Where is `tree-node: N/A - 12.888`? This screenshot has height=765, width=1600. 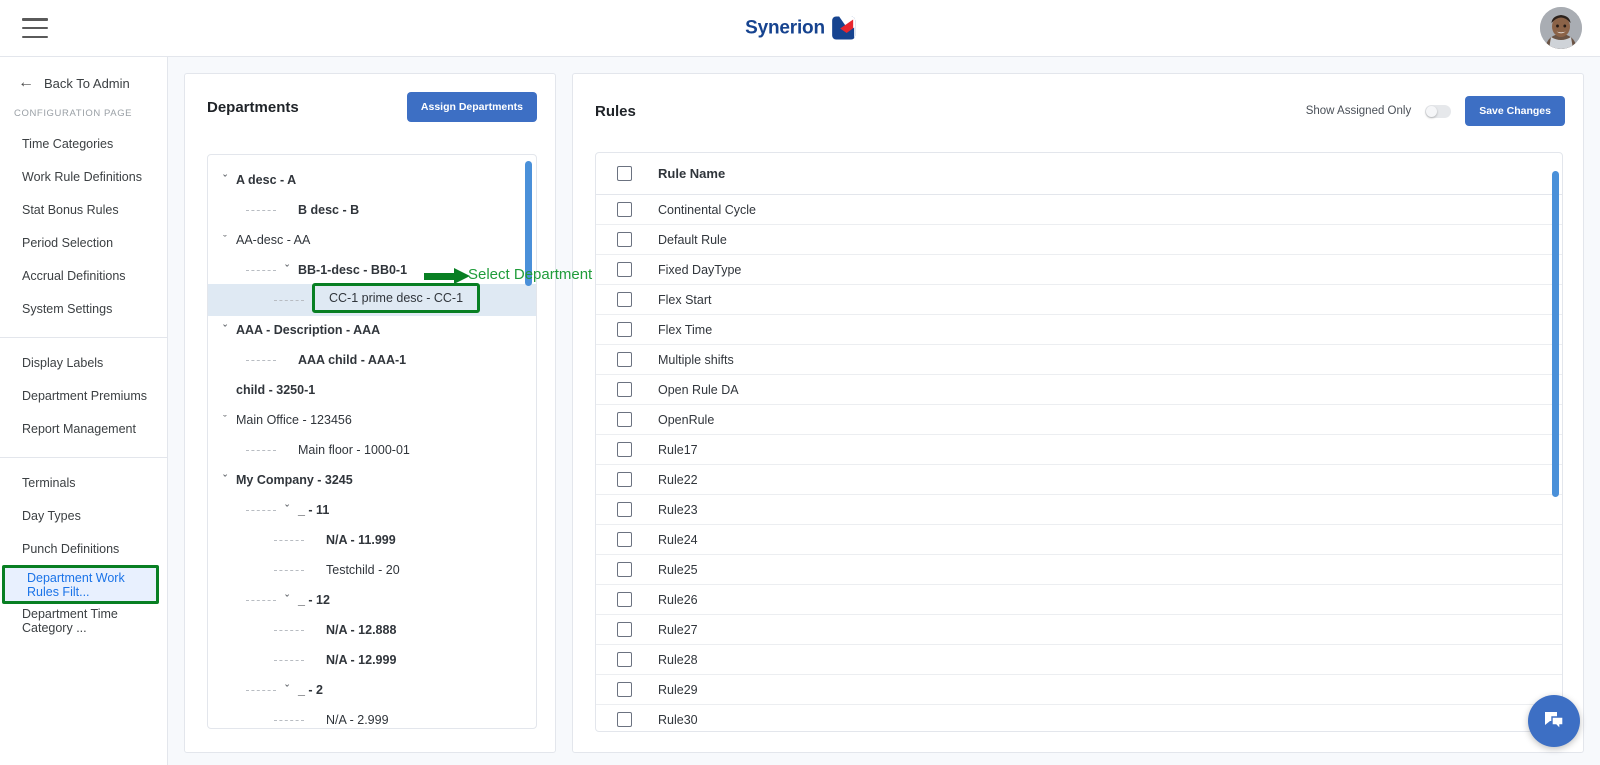 tree-node: N/A - 12.888 is located at coordinates (372, 630).